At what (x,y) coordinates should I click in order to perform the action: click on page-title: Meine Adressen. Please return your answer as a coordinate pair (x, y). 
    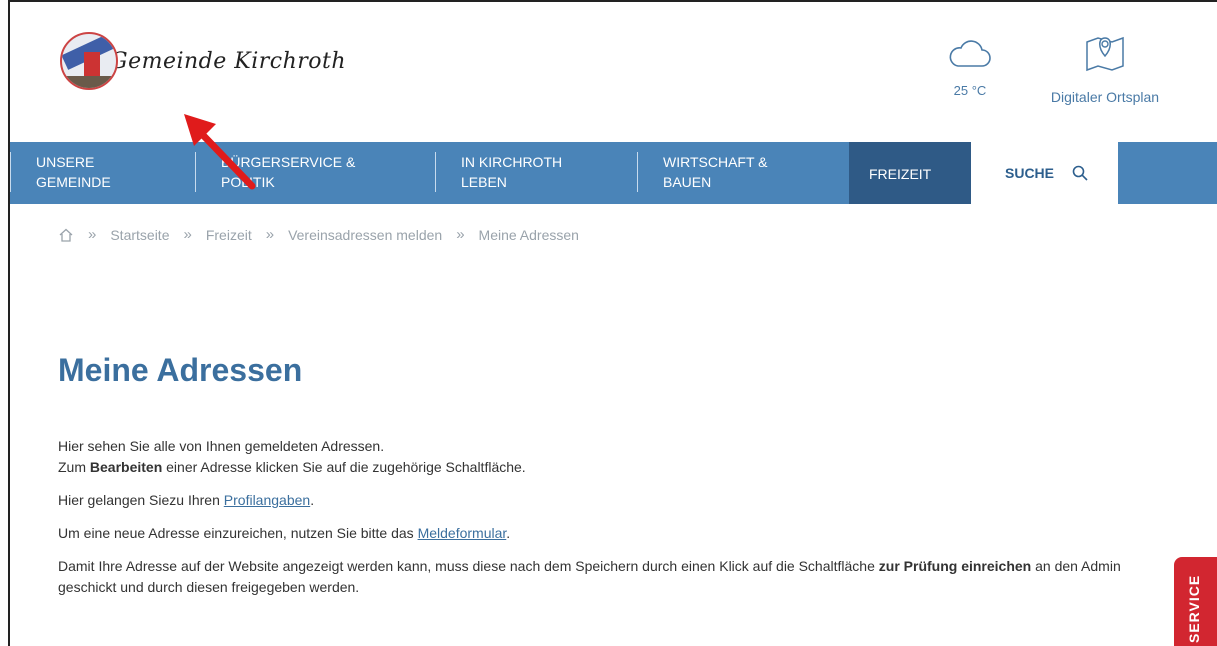
    Looking at the image, I should click on (180, 370).